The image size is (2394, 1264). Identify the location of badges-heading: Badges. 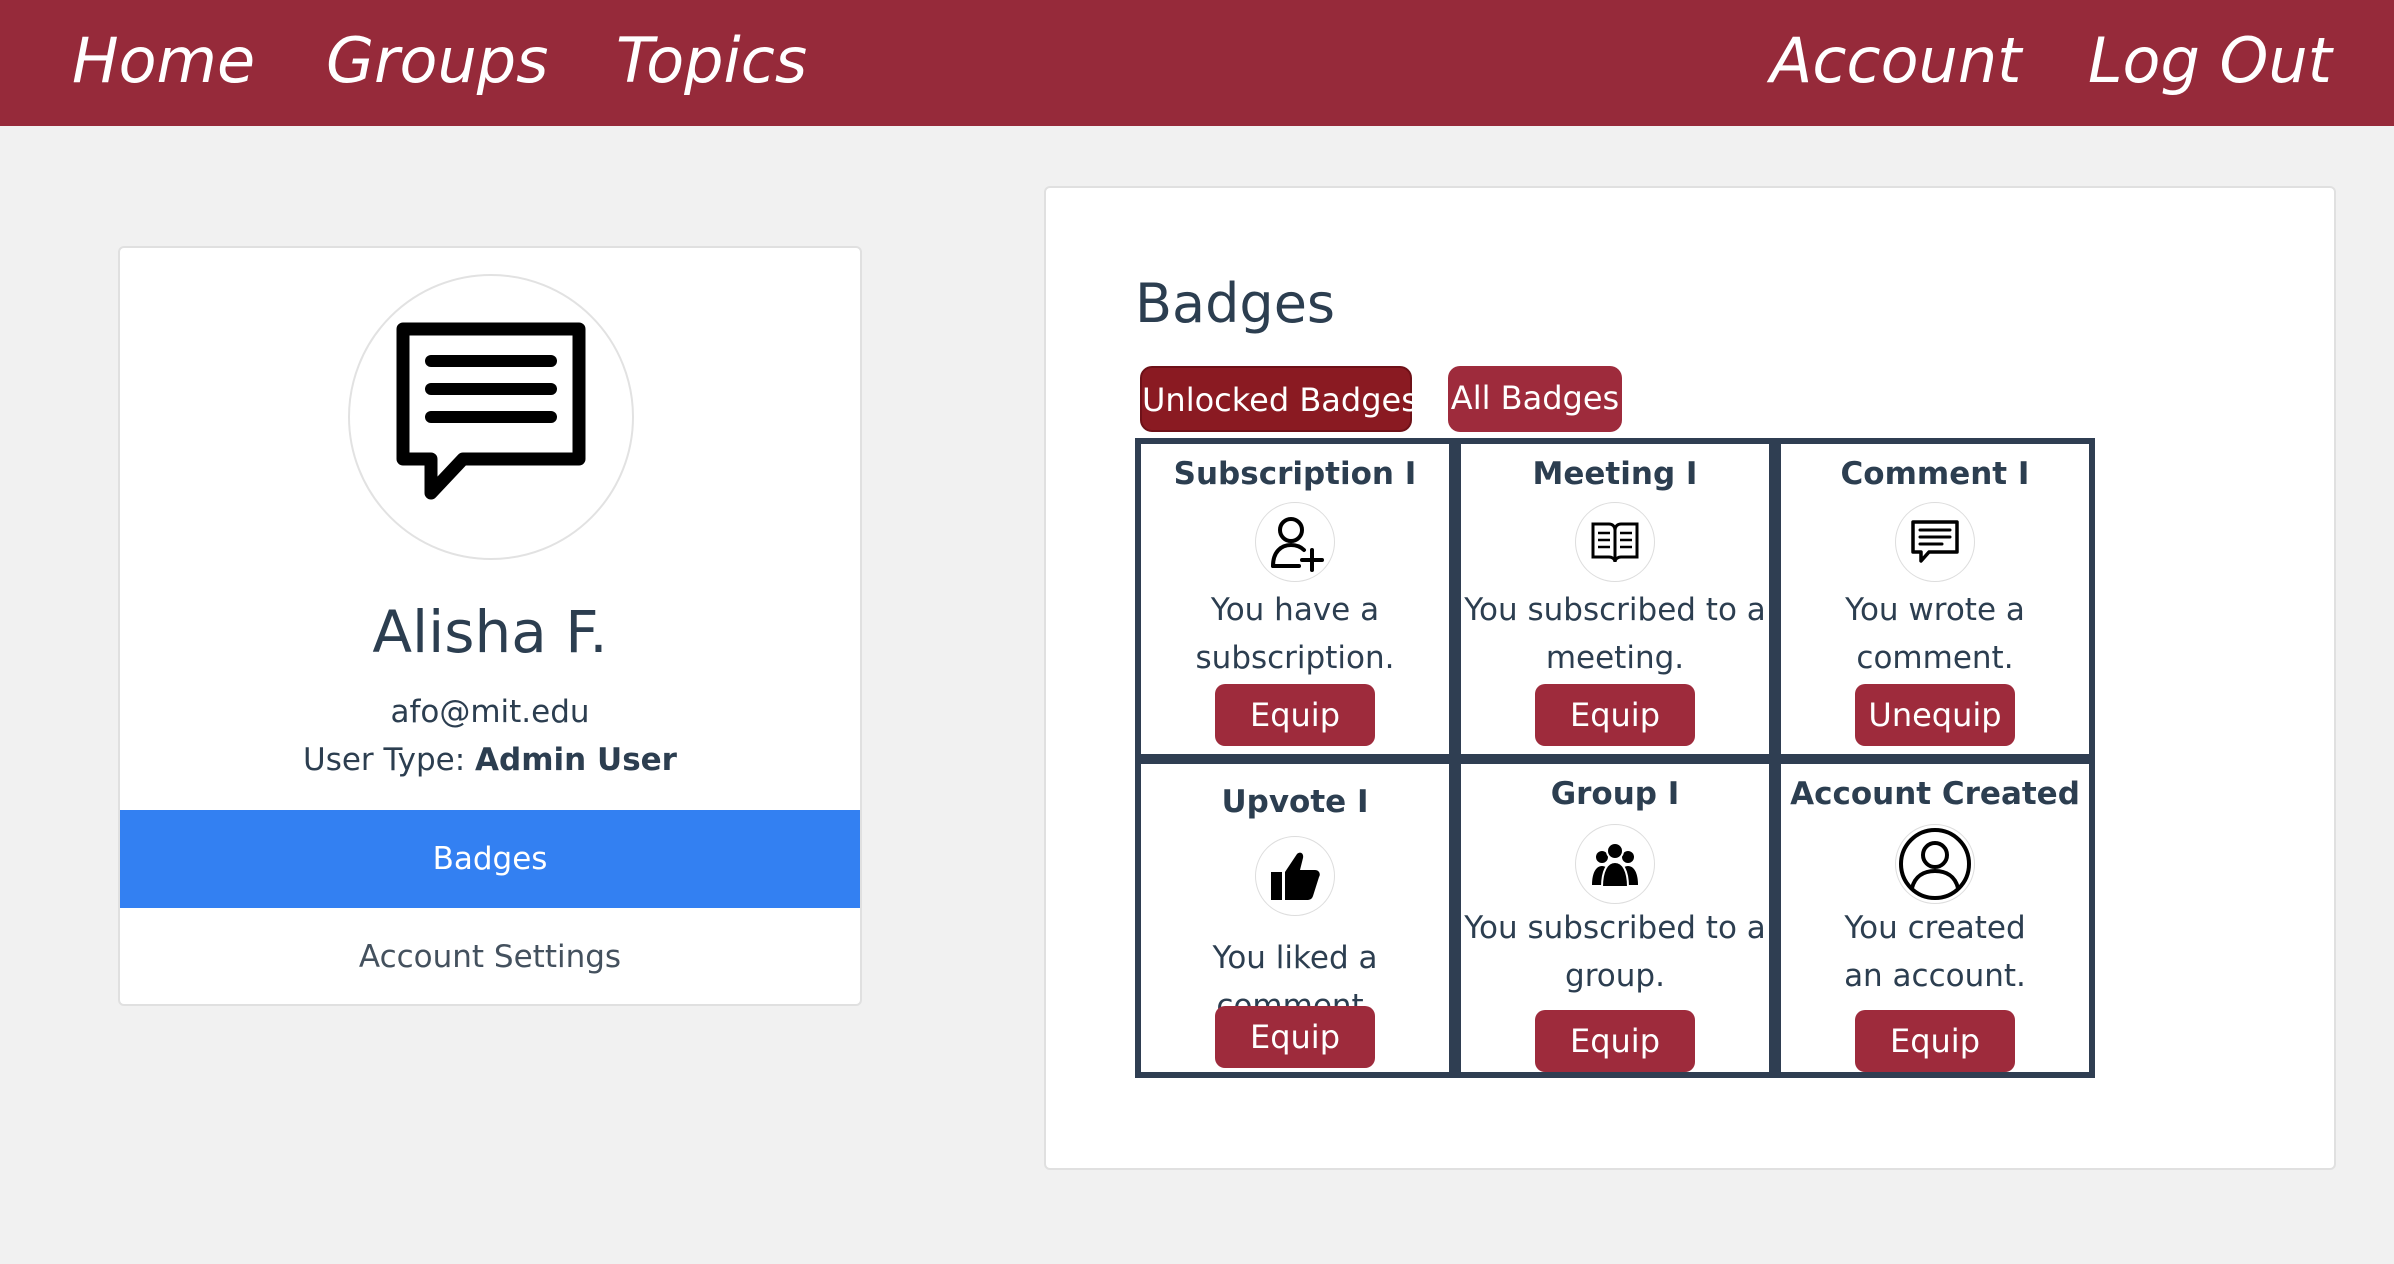
(1235, 303).